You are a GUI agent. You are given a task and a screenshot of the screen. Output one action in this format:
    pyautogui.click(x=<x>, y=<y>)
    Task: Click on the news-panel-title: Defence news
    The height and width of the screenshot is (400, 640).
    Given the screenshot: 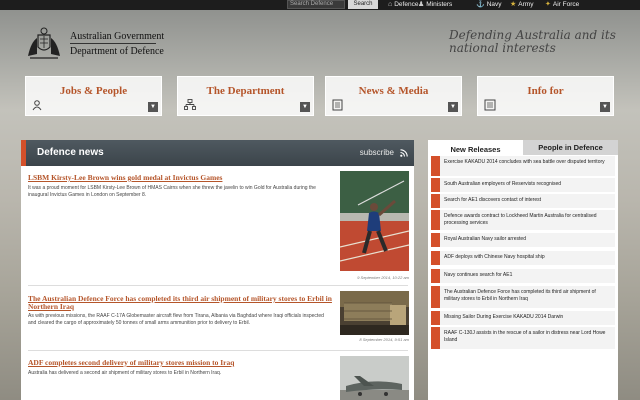 What is the action you would take?
    pyautogui.click(x=70, y=152)
    